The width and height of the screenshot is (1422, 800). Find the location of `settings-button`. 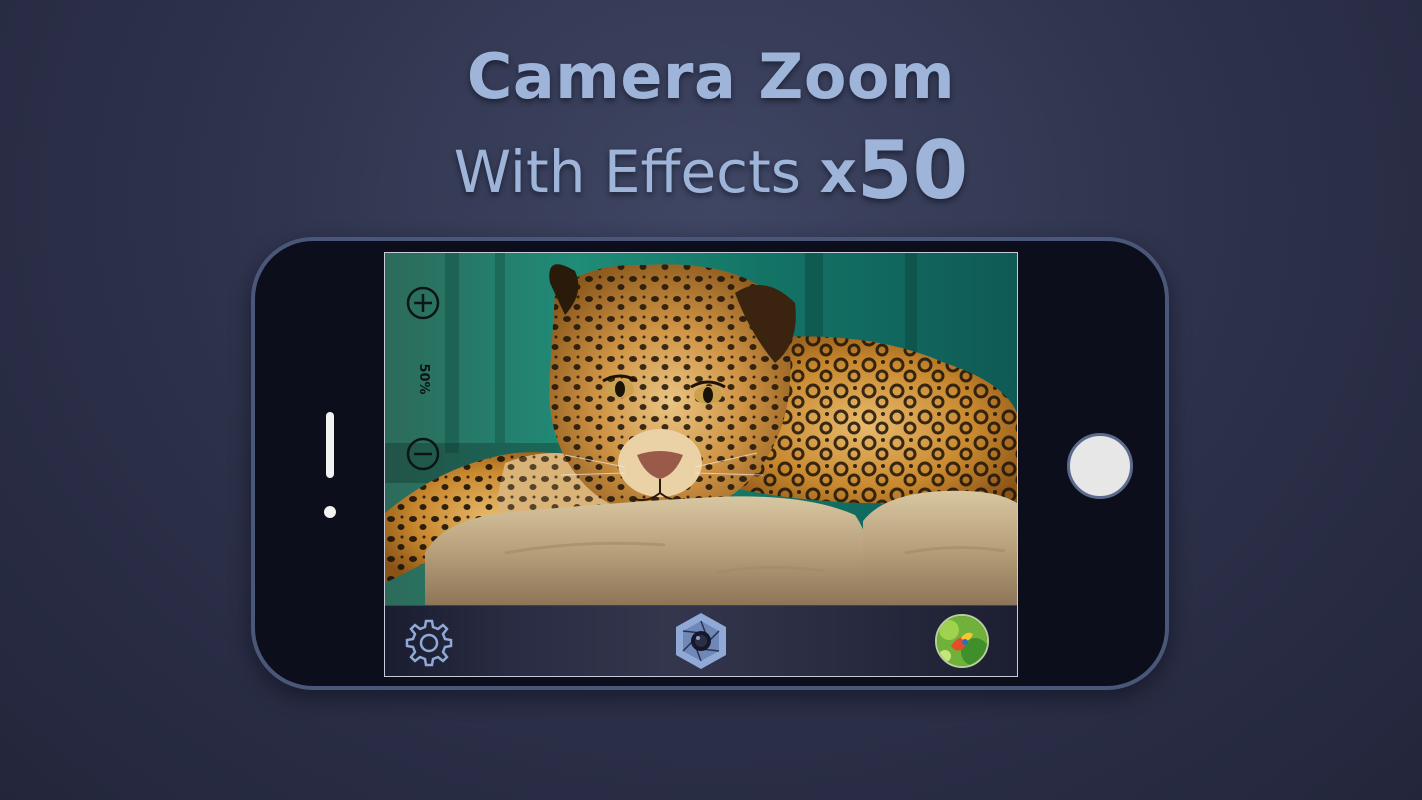

settings-button is located at coordinates (429, 642).